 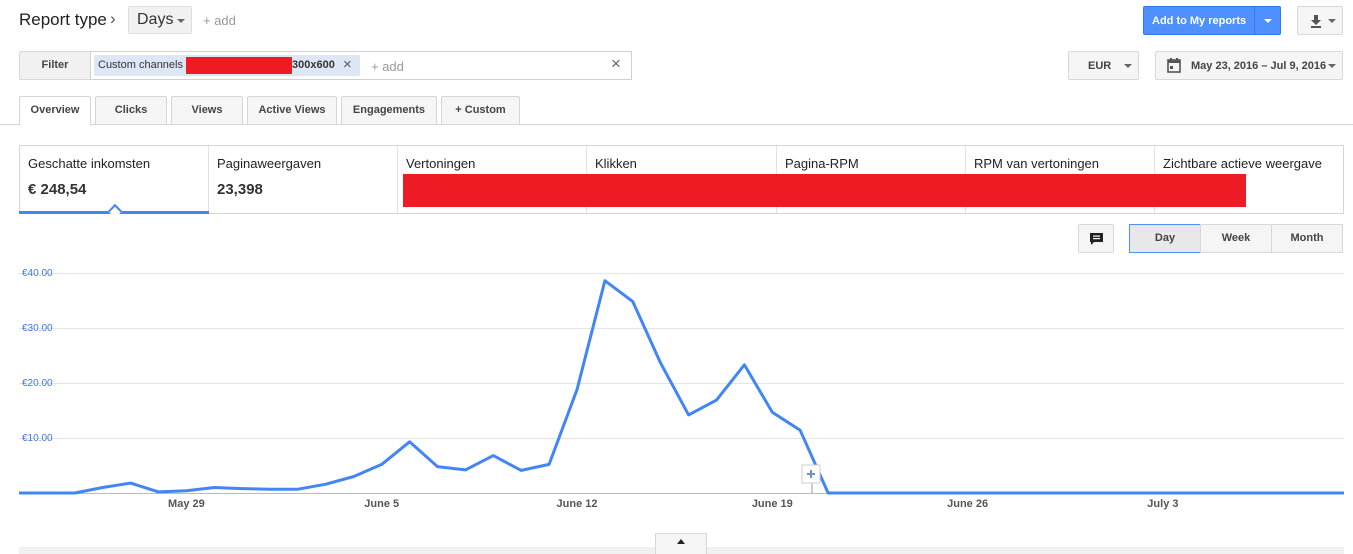 I want to click on tab-custom: + Custom, so click(x=480, y=110).